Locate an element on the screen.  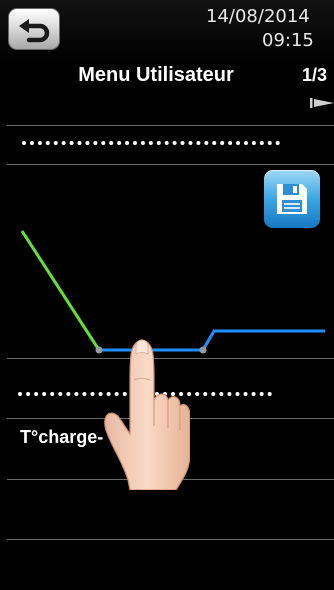
curve-slope-segment is located at coordinates (60, 290).